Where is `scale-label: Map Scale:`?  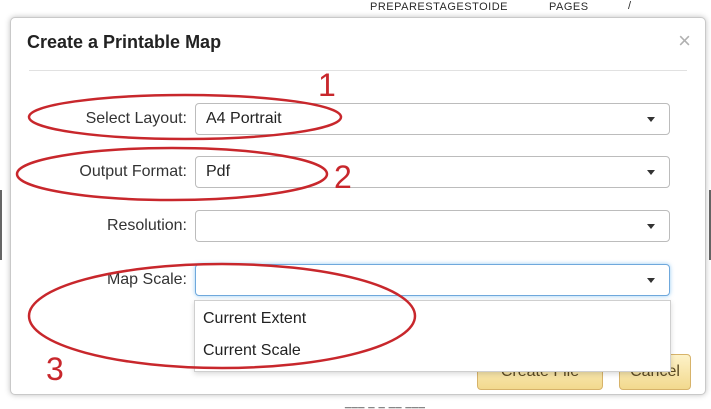 scale-label: Map Scale: is located at coordinates (146, 279).